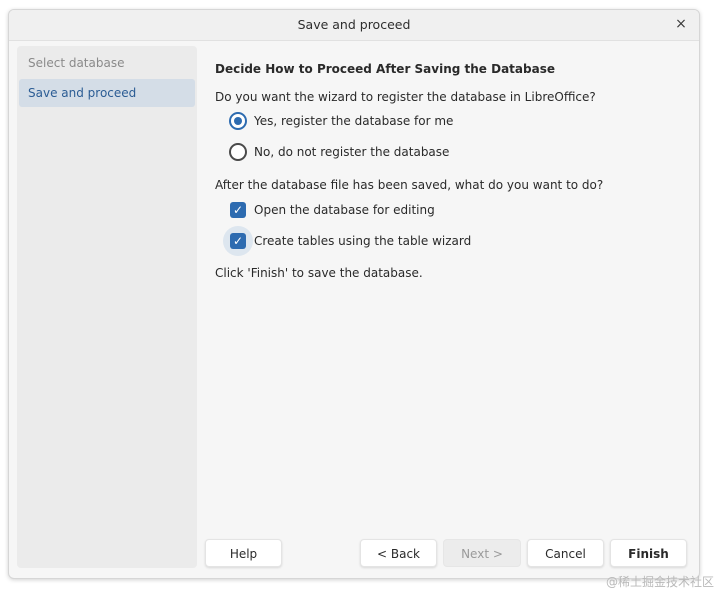 This screenshot has height=593, width=720. I want to click on window-title: Save and proceed, so click(354, 24).